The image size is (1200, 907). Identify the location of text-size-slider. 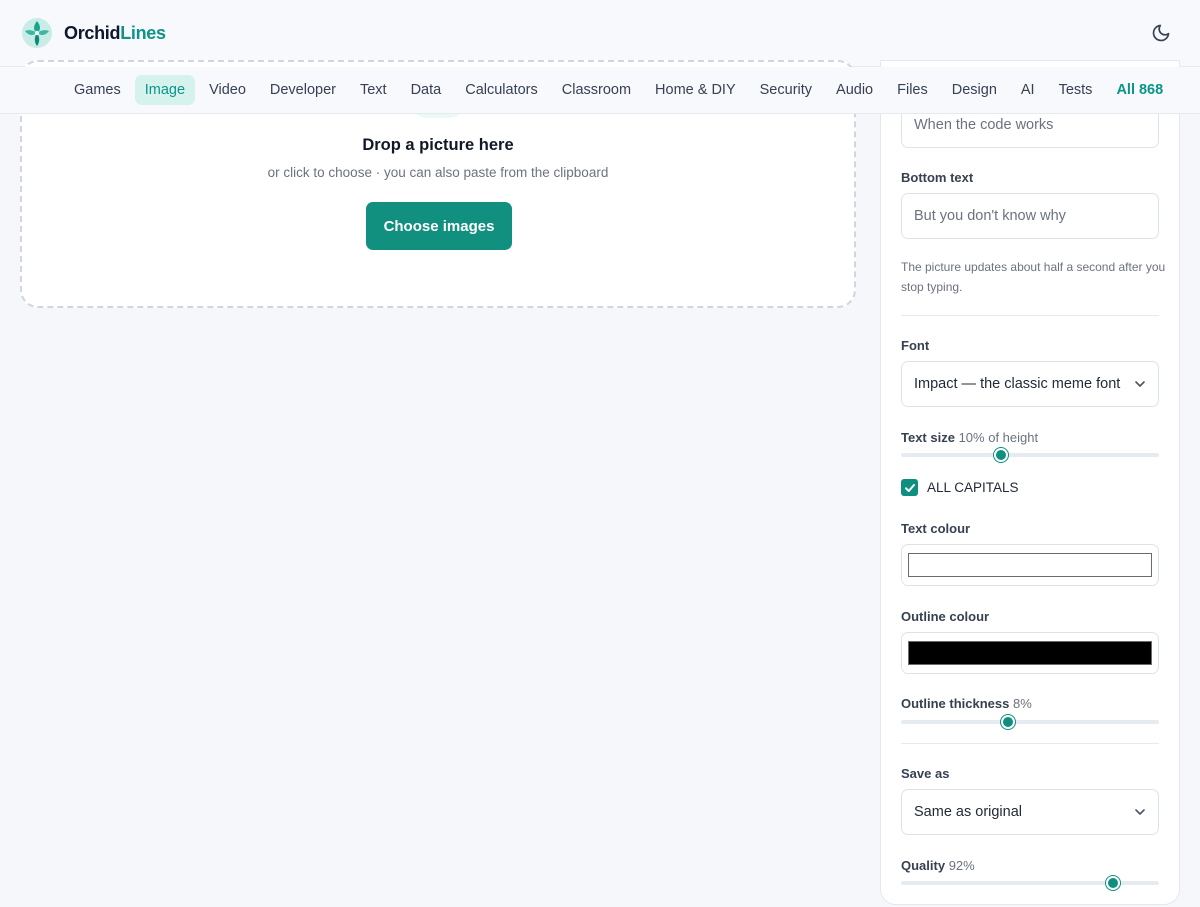
(1030, 455).